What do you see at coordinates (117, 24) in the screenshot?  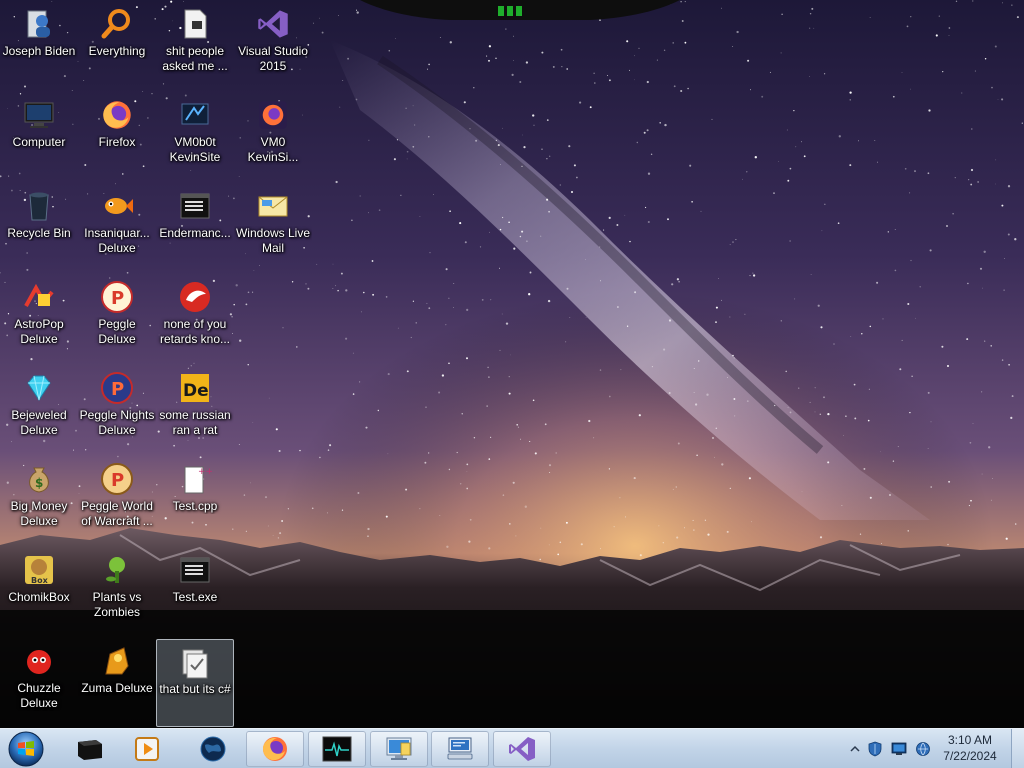 I see `magnifier-search-icon` at bounding box center [117, 24].